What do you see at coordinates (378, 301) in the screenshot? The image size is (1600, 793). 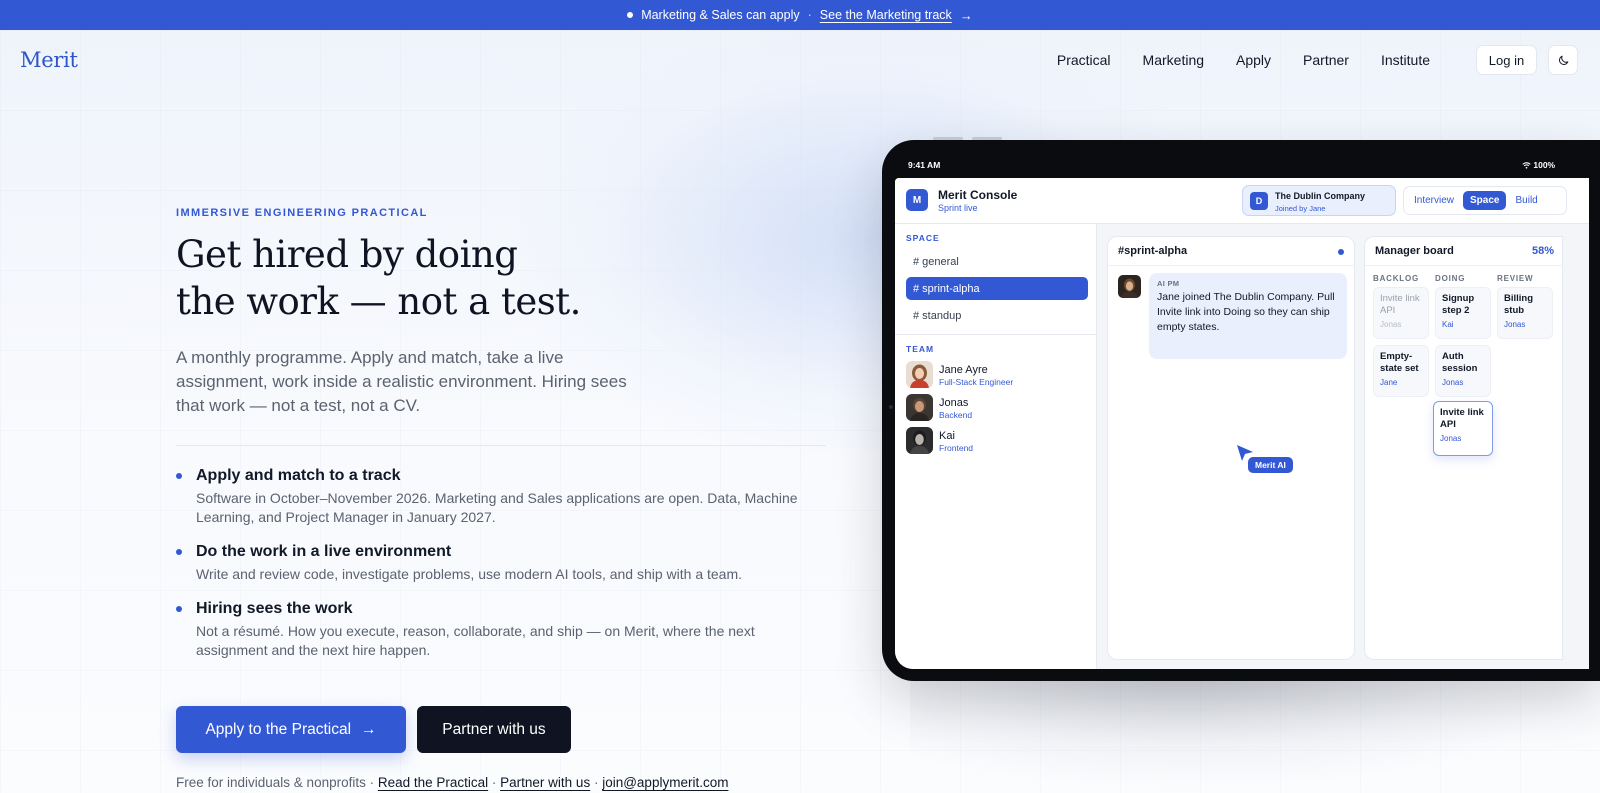 I see `headline-line-2: the work — not a test.` at bounding box center [378, 301].